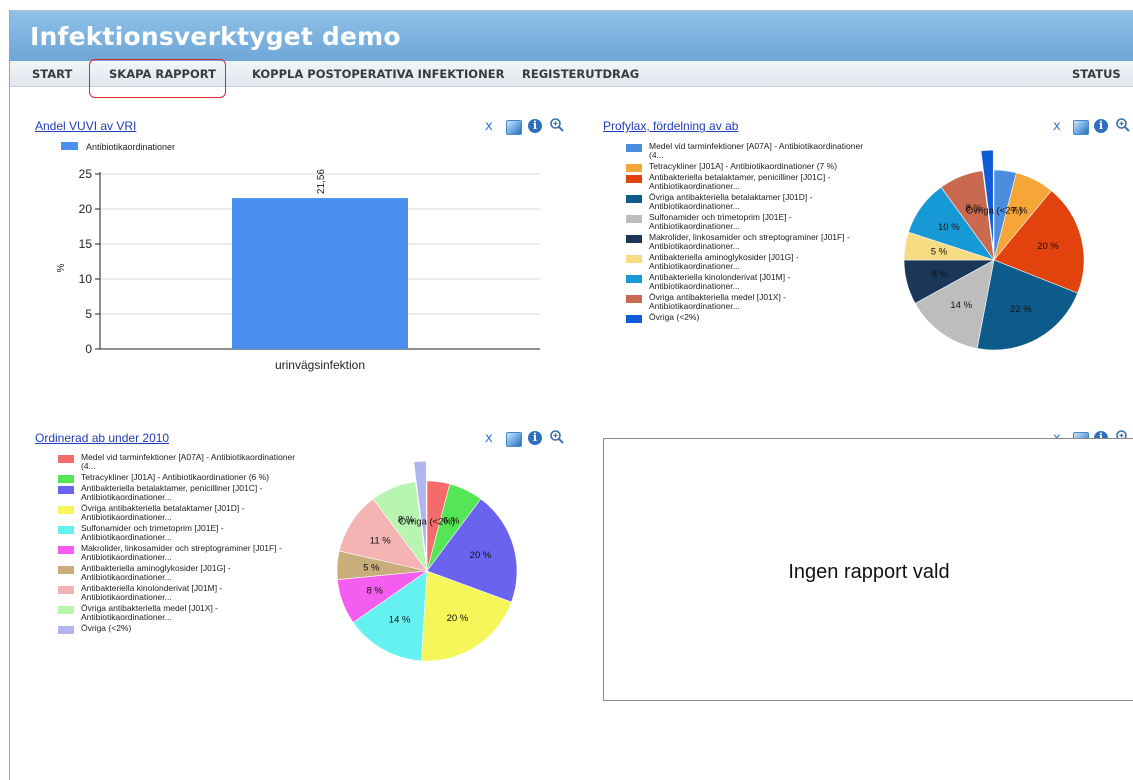 The width and height of the screenshot is (1133, 780). What do you see at coordinates (88, 349) in the screenshot?
I see `y-tick-label: 0` at bounding box center [88, 349].